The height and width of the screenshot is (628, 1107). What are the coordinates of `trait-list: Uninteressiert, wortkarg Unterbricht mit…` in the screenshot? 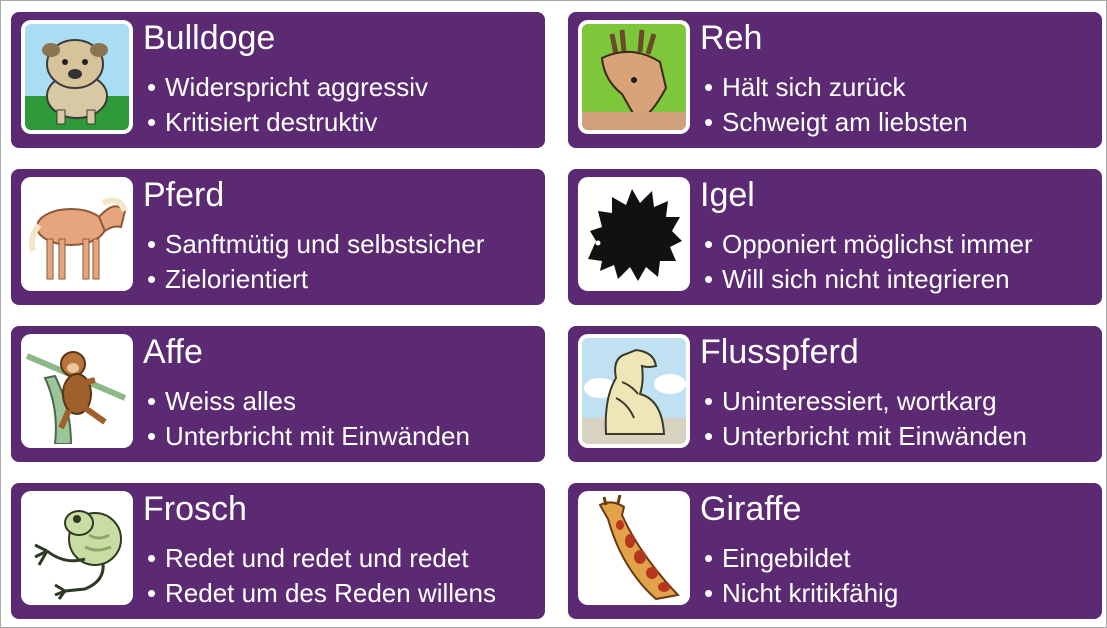 It's located at (863, 419).